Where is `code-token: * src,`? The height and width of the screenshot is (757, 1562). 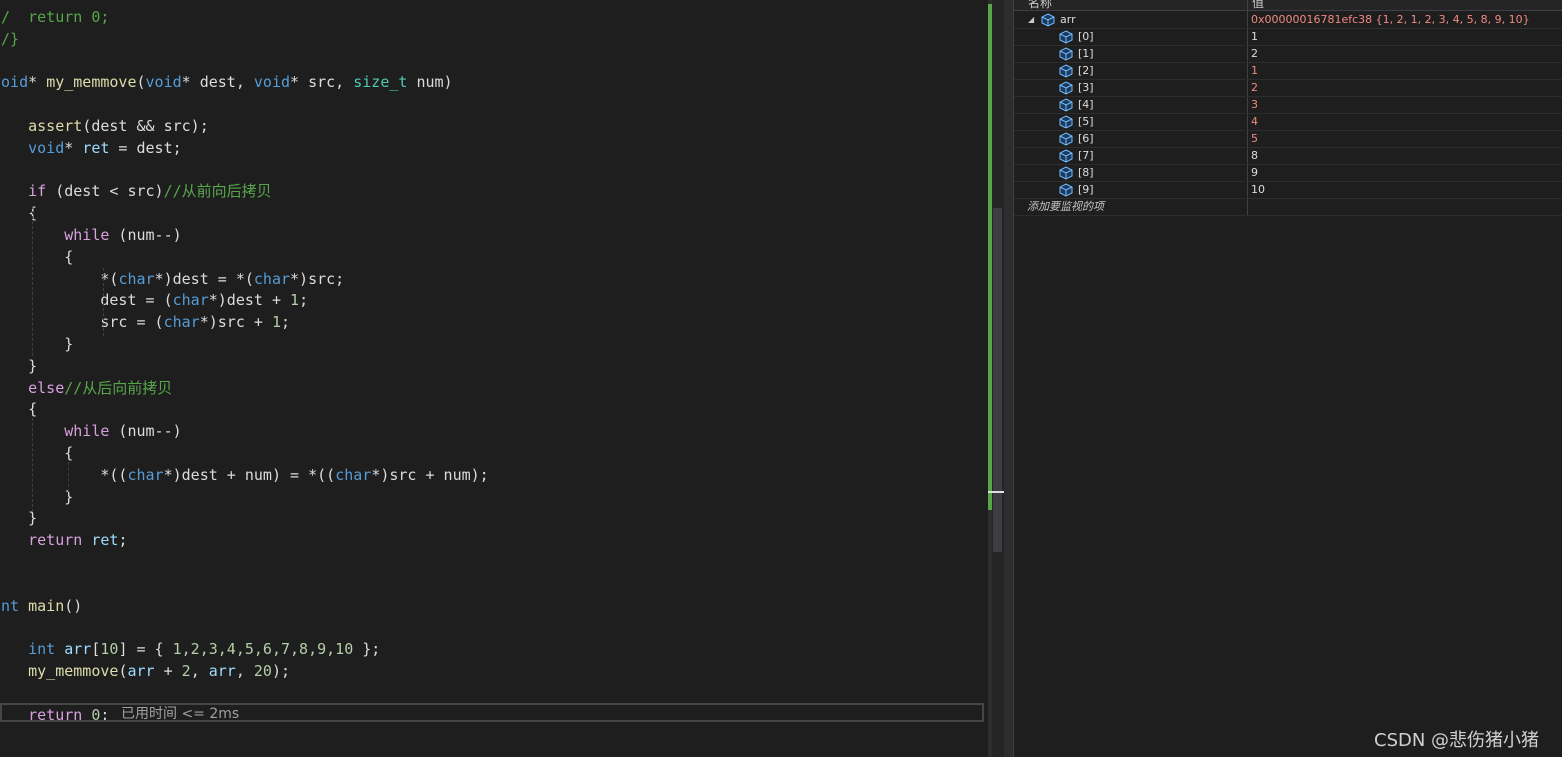
code-token: * src, is located at coordinates (322, 82).